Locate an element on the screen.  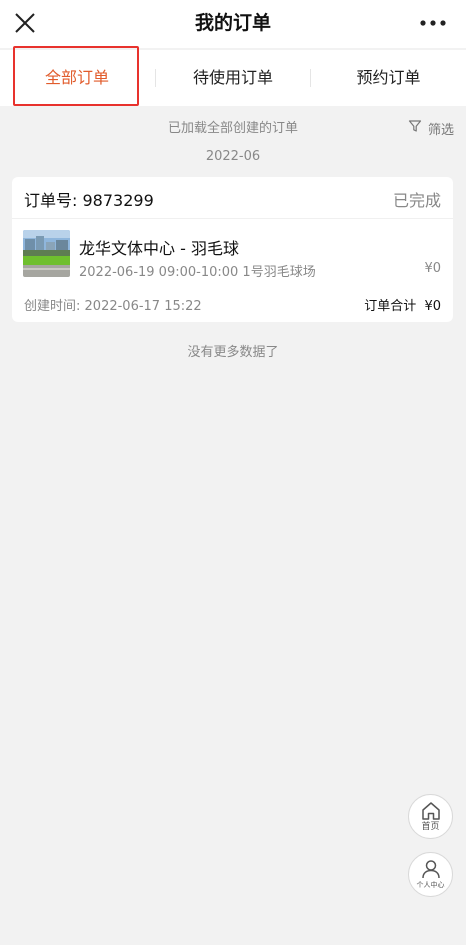
close-icon is located at coordinates (25, 23).